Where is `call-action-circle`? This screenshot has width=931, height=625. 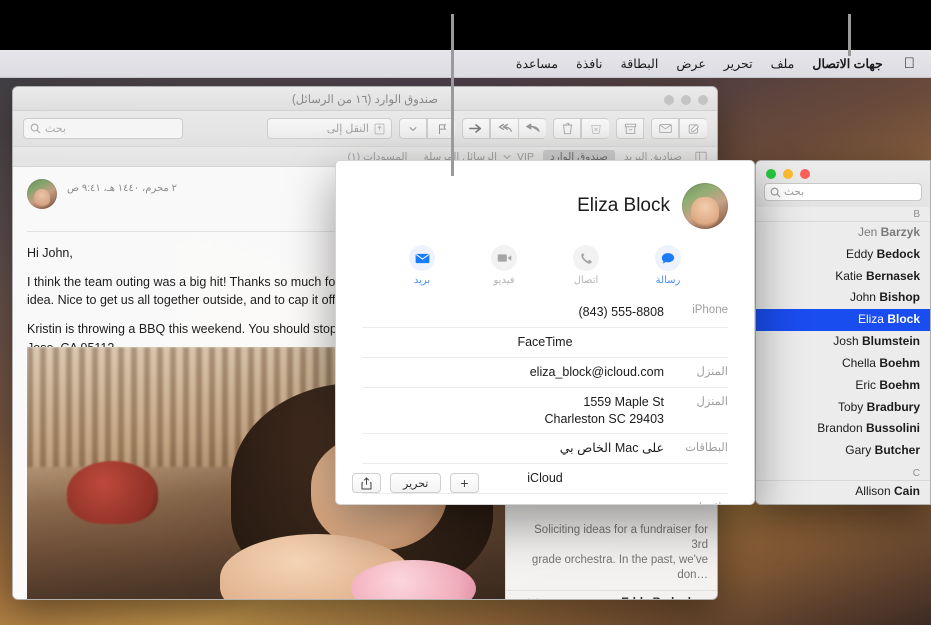 call-action-circle is located at coordinates (586, 258).